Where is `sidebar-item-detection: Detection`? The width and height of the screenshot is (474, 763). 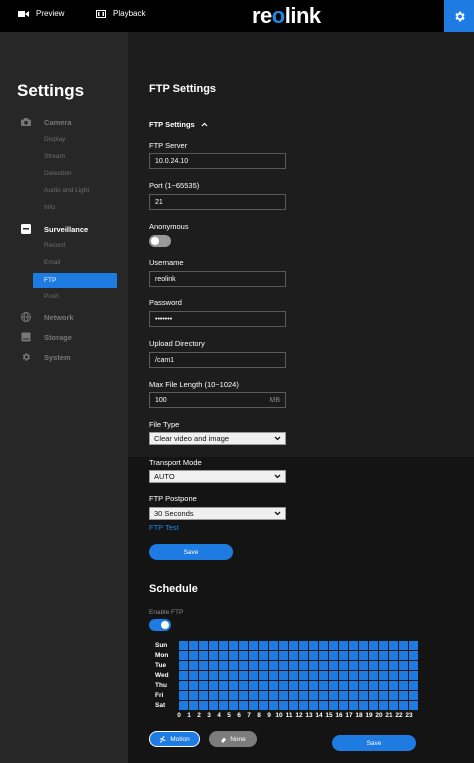 sidebar-item-detection: Detection is located at coordinates (57, 173).